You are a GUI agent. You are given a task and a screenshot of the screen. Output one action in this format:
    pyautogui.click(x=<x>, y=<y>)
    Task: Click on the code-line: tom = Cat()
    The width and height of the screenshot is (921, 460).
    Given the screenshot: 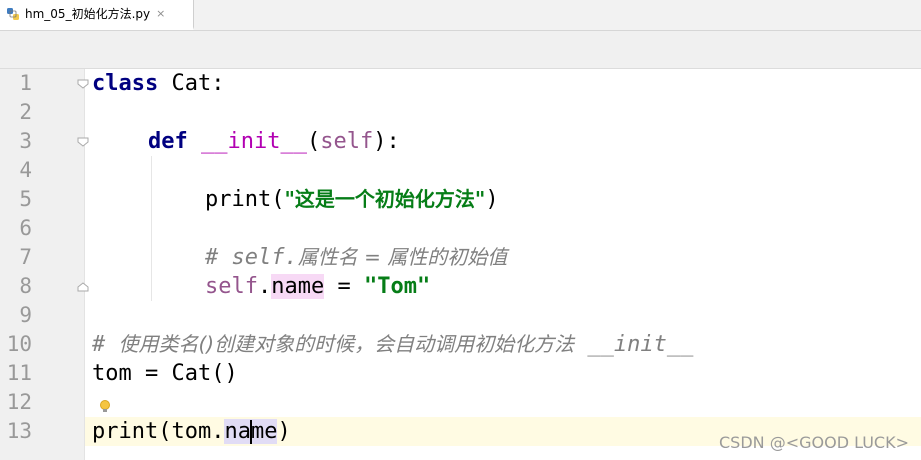 What is the action you would take?
    pyautogui.click(x=503, y=373)
    